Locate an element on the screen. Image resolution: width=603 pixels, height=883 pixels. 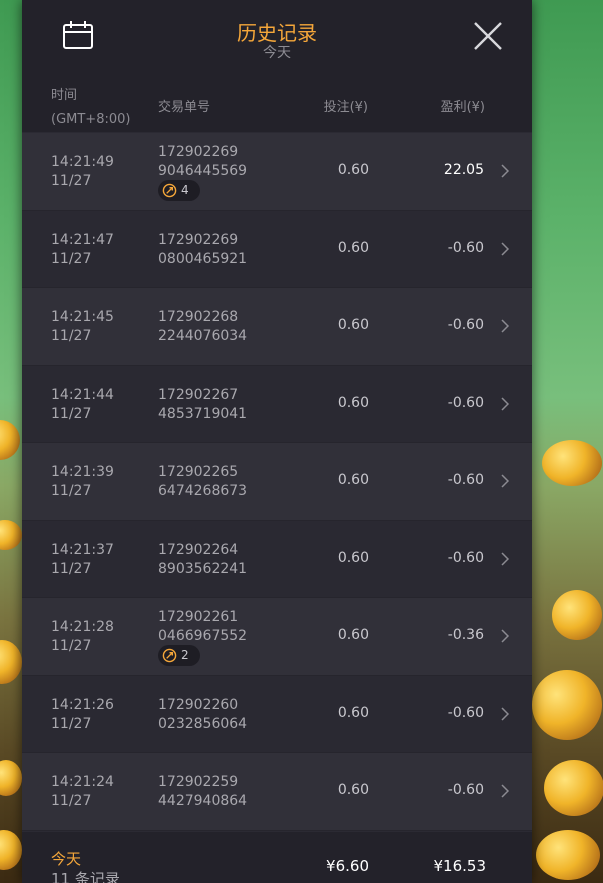
row-time: 14:21:47 11/27 is located at coordinates (82, 250).